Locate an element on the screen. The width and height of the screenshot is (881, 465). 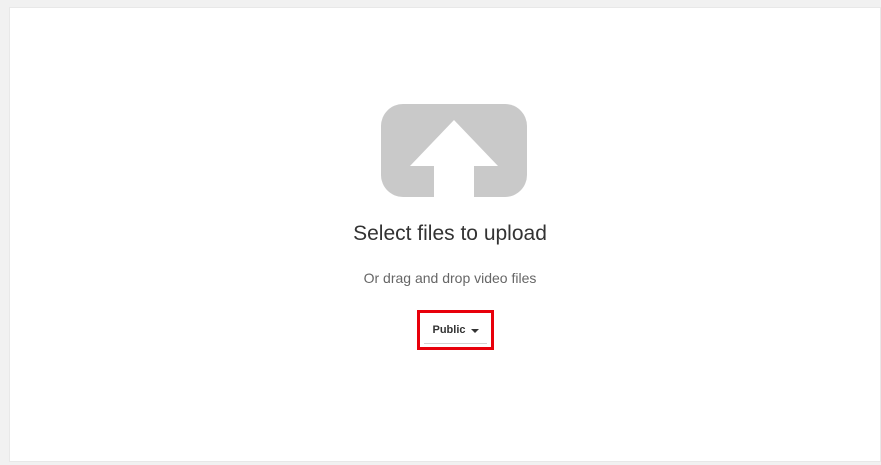
privacy-dropdown-highlight: Public is located at coordinates (455, 330).